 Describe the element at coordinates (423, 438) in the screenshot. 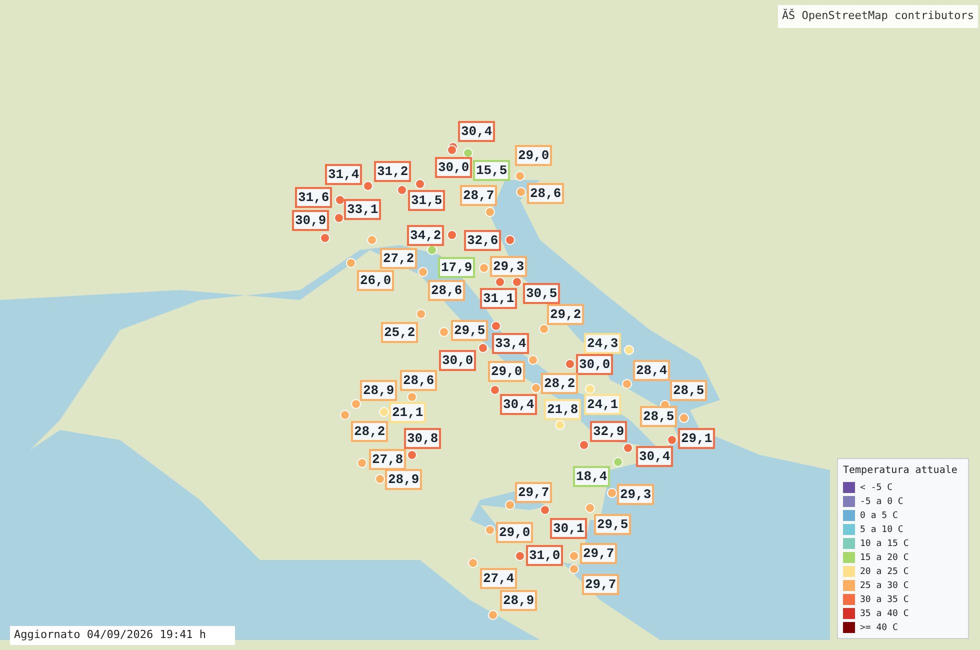

I see `temperature-label: 30,8` at that location.